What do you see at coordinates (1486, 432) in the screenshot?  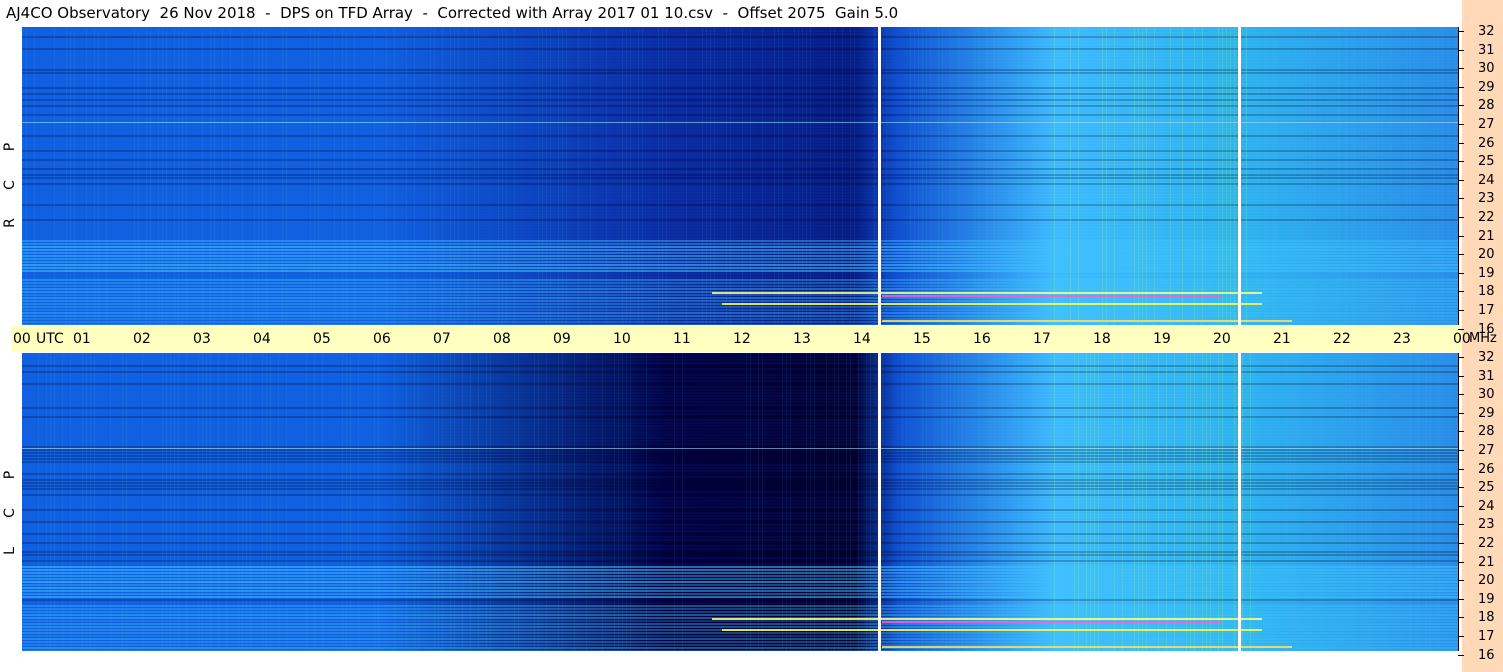 I see `frequency-tick-label: 28` at bounding box center [1486, 432].